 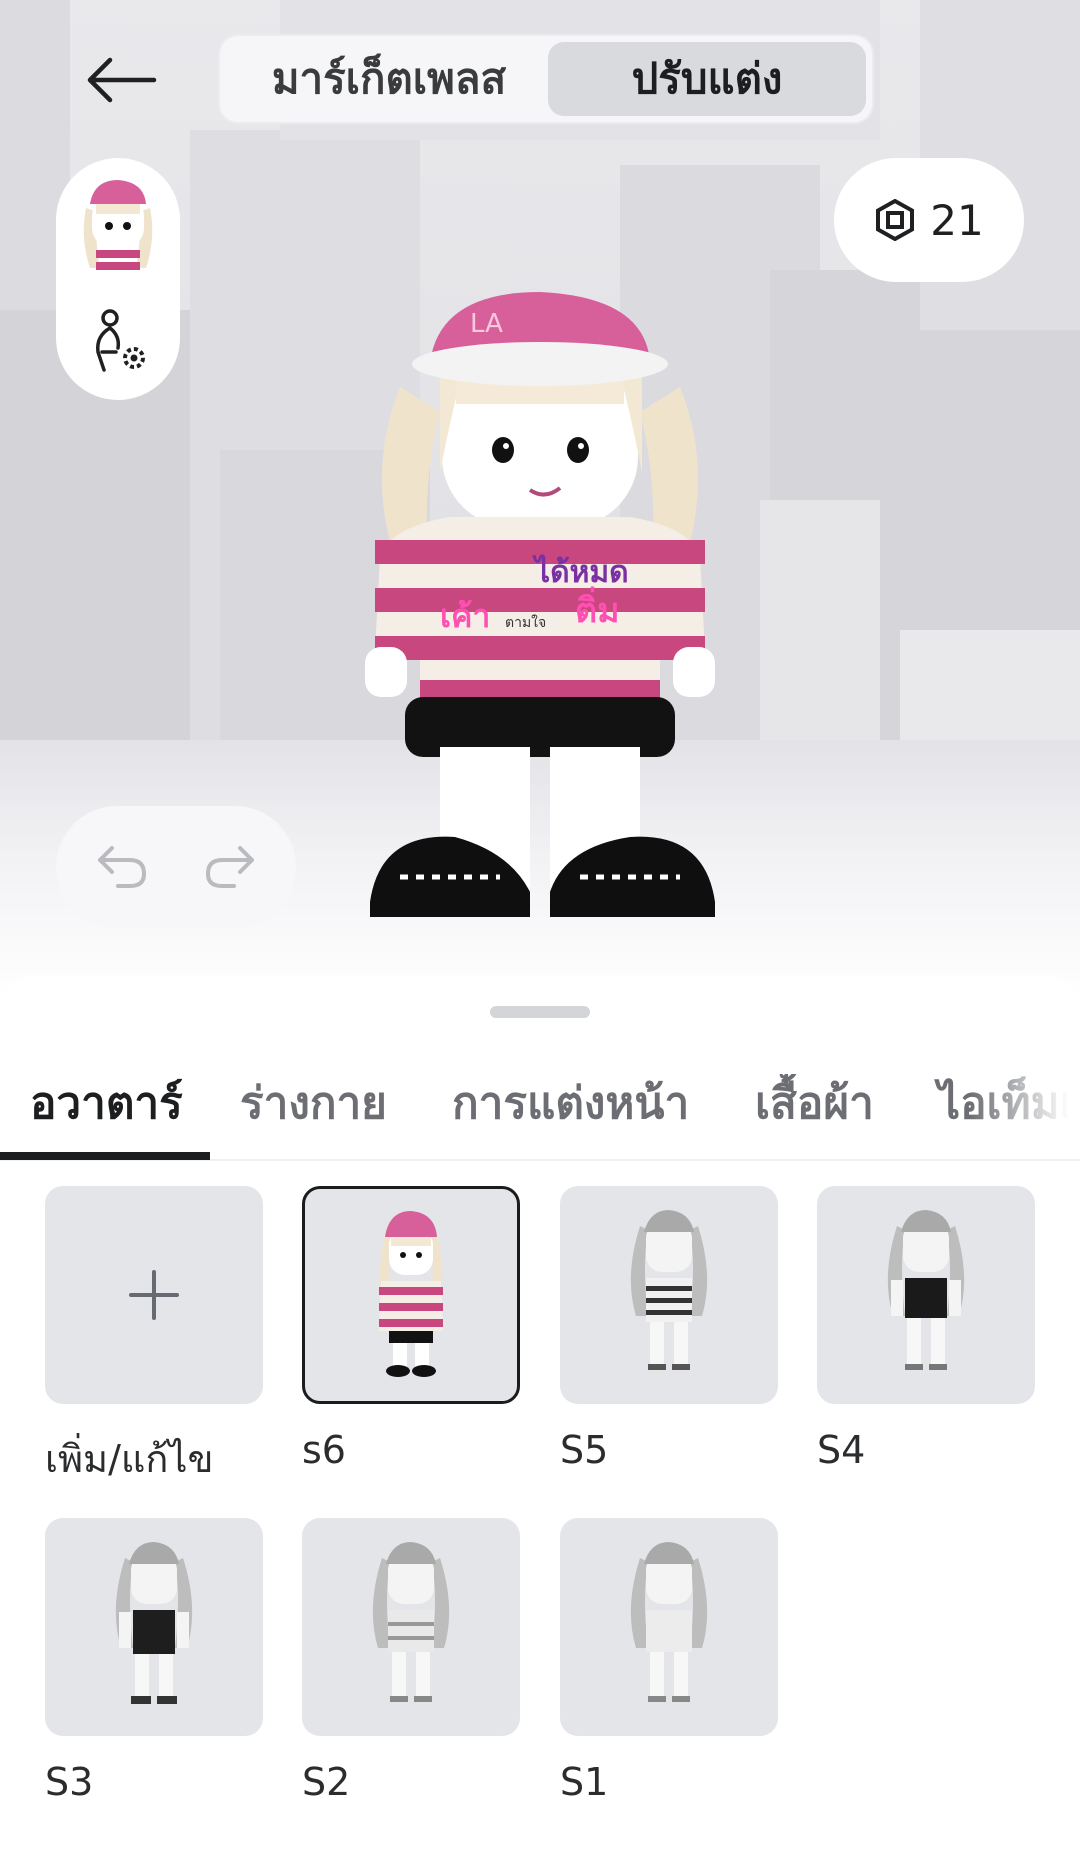 I want to click on shirt-text-line4: ติ่ม, so click(x=597, y=608).